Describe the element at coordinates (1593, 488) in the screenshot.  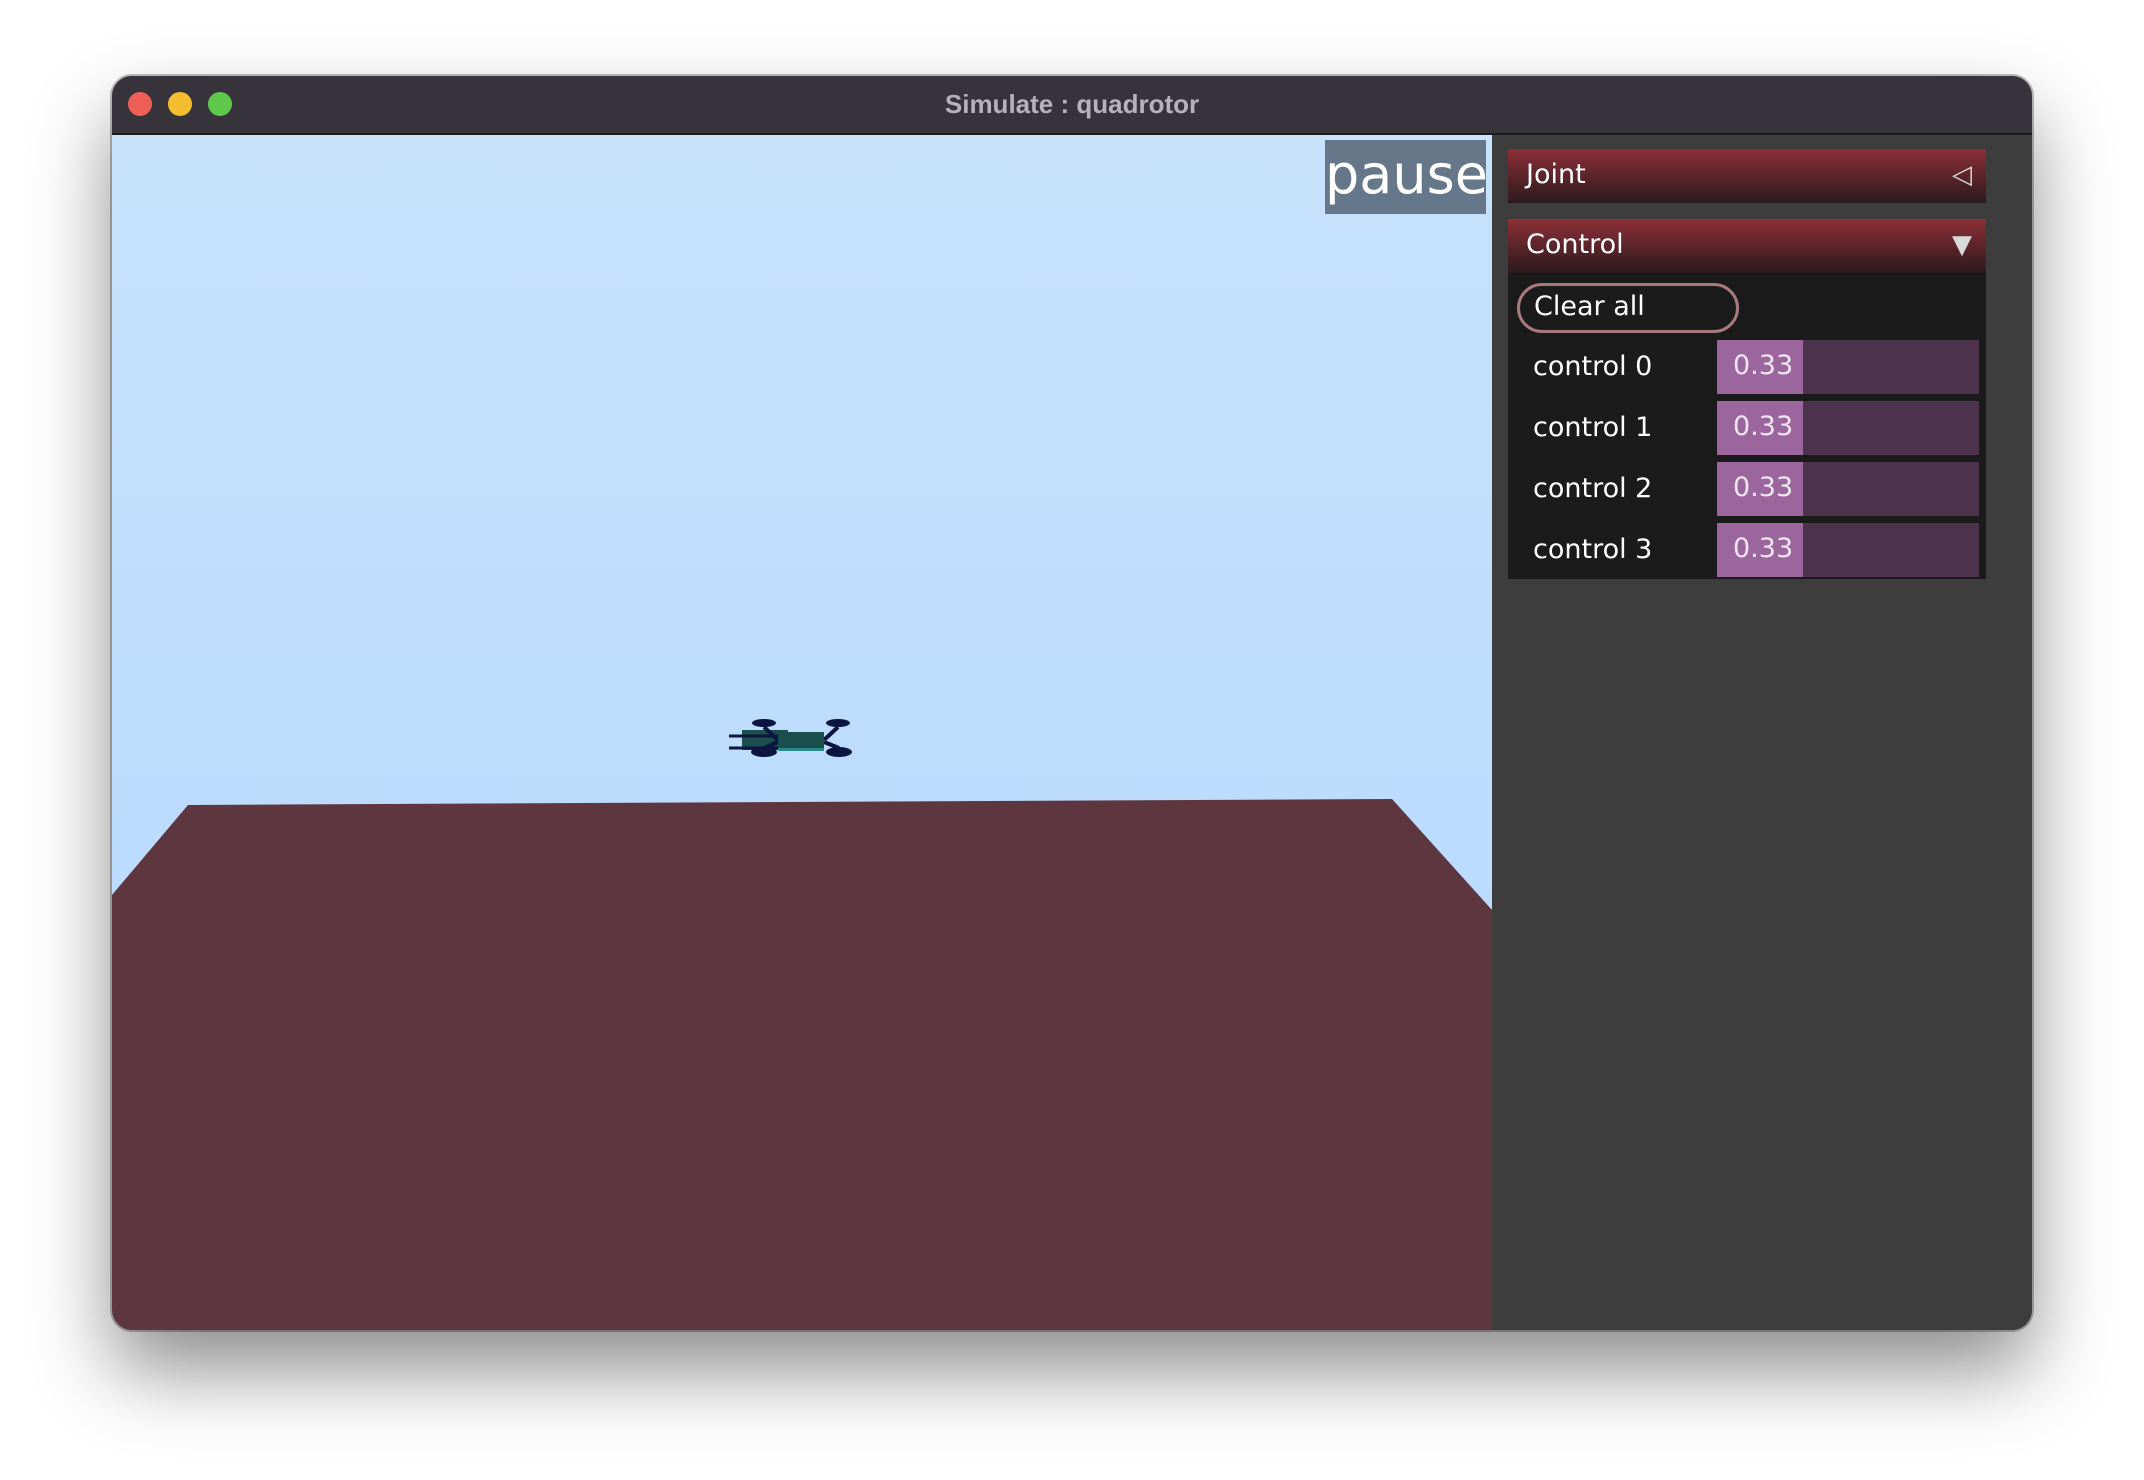
I see `control-label: control 2` at that location.